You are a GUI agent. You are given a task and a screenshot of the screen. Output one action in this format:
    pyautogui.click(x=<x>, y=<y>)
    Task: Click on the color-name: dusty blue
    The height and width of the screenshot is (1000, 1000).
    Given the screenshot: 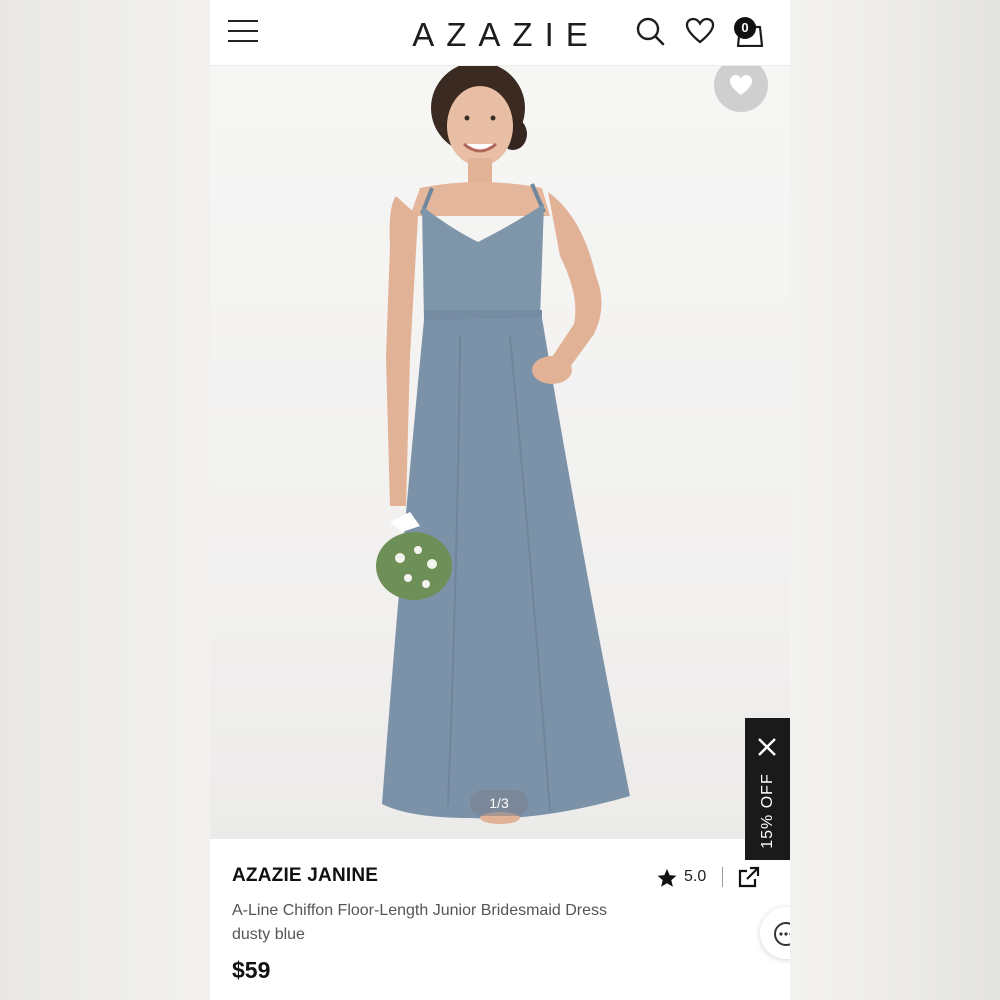 What is the action you would take?
    pyautogui.click(x=268, y=934)
    